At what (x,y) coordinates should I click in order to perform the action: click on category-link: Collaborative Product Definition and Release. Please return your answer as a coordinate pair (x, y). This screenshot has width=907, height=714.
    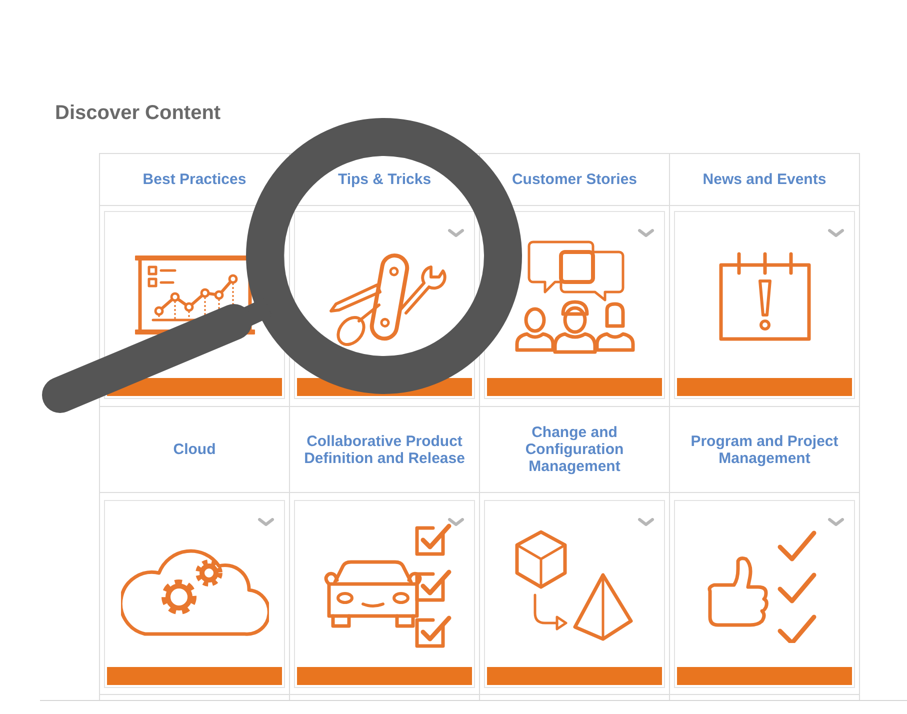
    Looking at the image, I should click on (384, 449).